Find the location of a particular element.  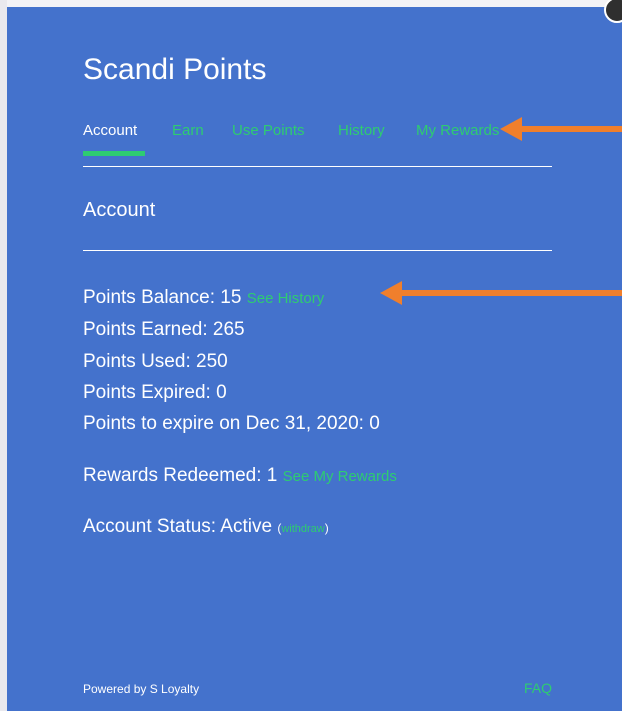

tab-earn: Earn is located at coordinates (188, 130).